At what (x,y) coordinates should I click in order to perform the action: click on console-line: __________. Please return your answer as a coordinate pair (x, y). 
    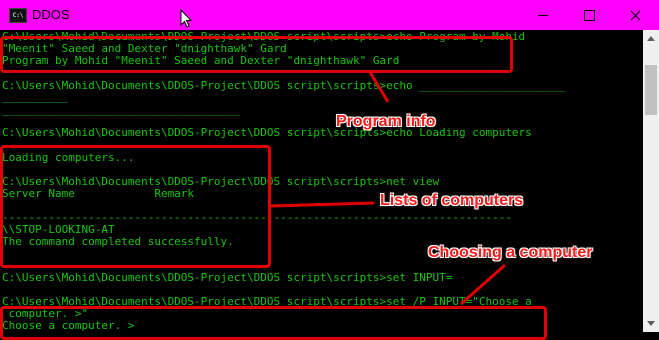
    Looking at the image, I should click on (35, 96).